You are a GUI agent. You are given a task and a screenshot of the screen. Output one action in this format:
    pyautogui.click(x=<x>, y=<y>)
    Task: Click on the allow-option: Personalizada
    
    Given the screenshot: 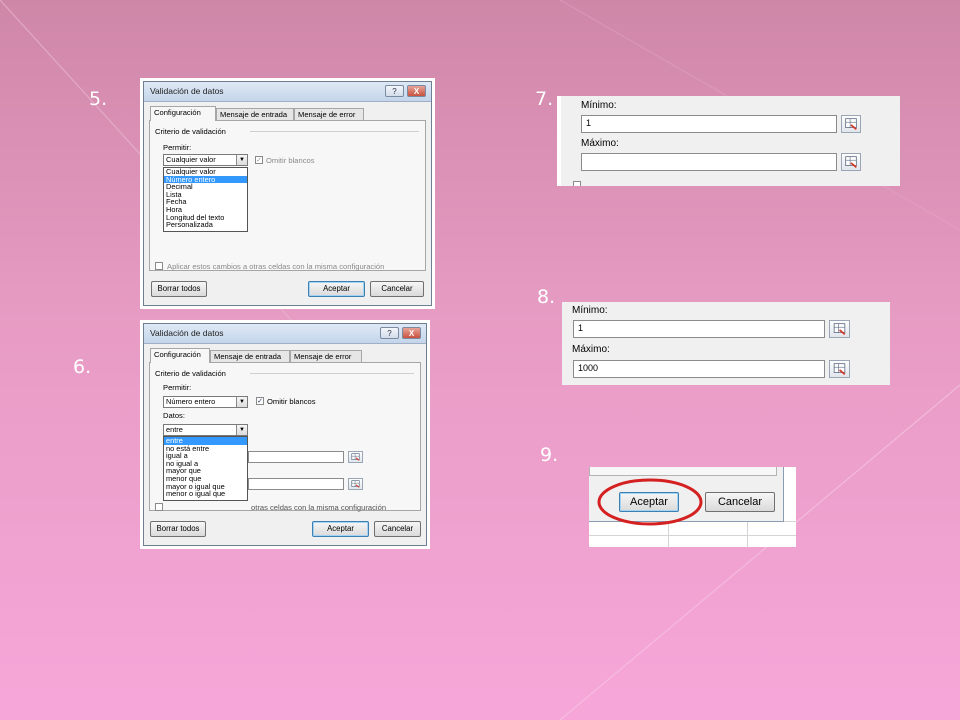 What is the action you would take?
    pyautogui.click(x=205, y=225)
    